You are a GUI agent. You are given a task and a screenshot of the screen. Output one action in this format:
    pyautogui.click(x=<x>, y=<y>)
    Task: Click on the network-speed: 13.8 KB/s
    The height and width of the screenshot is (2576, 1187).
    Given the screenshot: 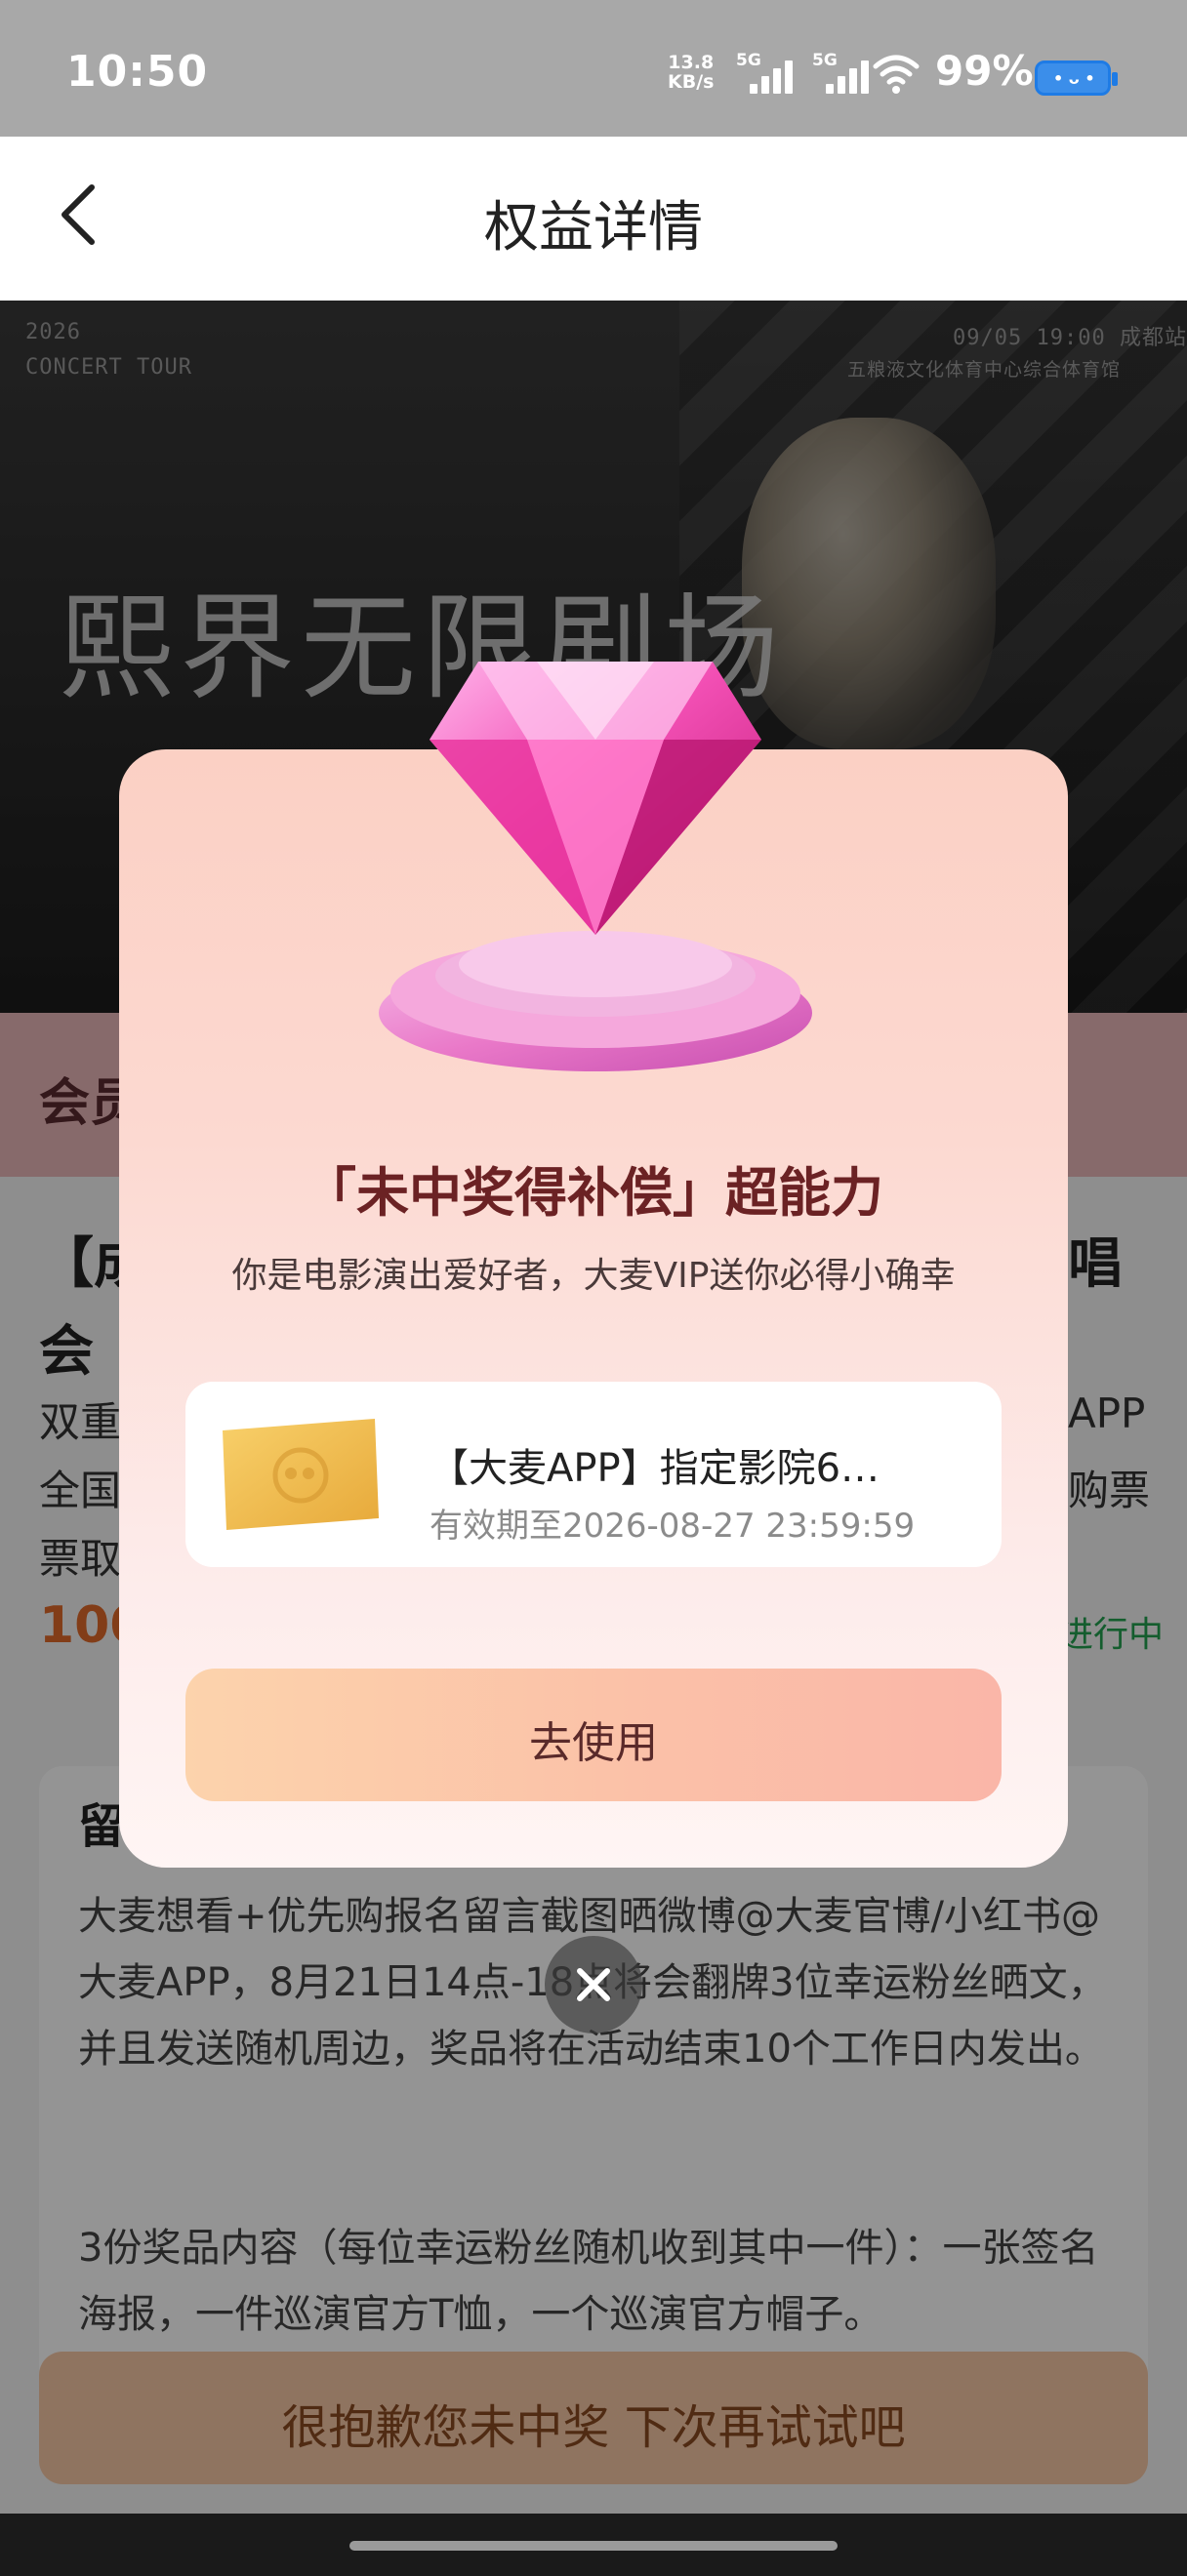 What is the action you would take?
    pyautogui.click(x=691, y=72)
    